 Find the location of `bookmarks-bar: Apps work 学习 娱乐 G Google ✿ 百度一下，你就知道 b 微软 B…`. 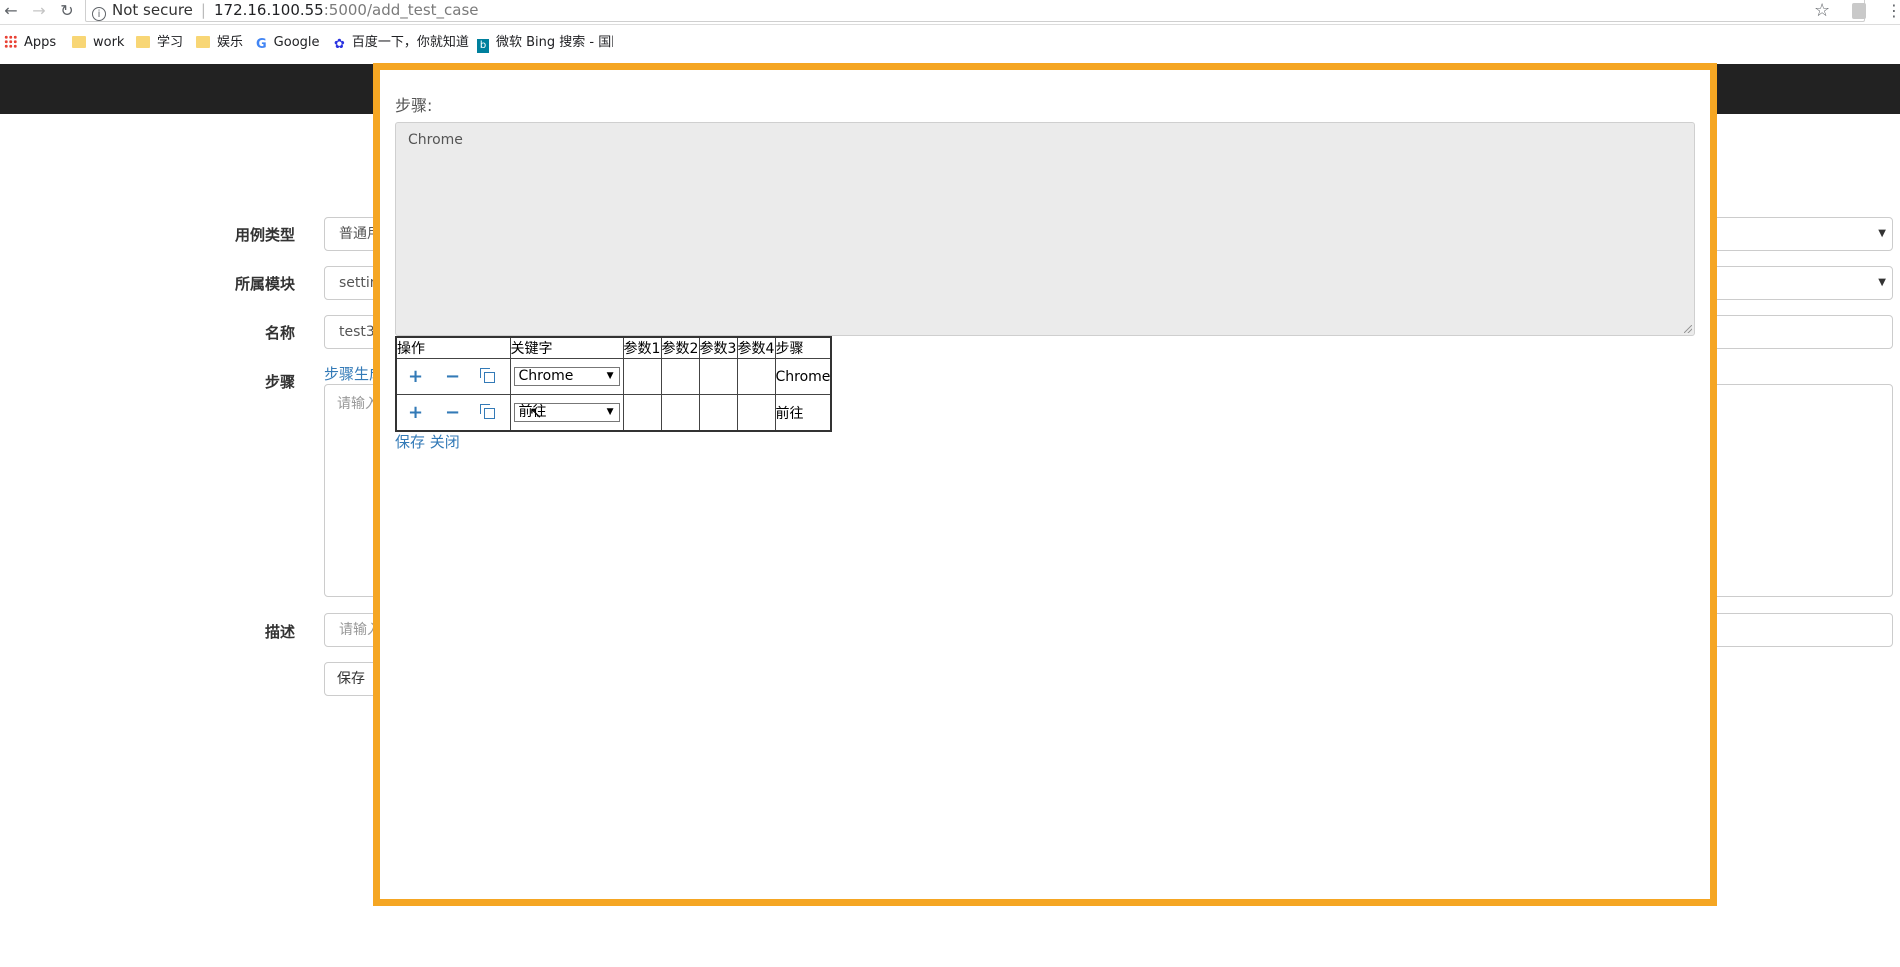

bookmarks-bar: Apps work 学习 娱乐 G Google ✿ 百度一下，你就知道 b 微软 B… is located at coordinates (950, 43).